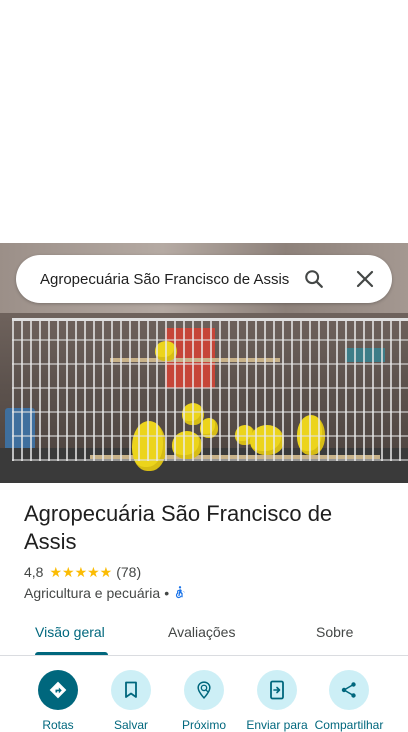  I want to click on send-to-phone-button: Enviar para, so click(277, 701).